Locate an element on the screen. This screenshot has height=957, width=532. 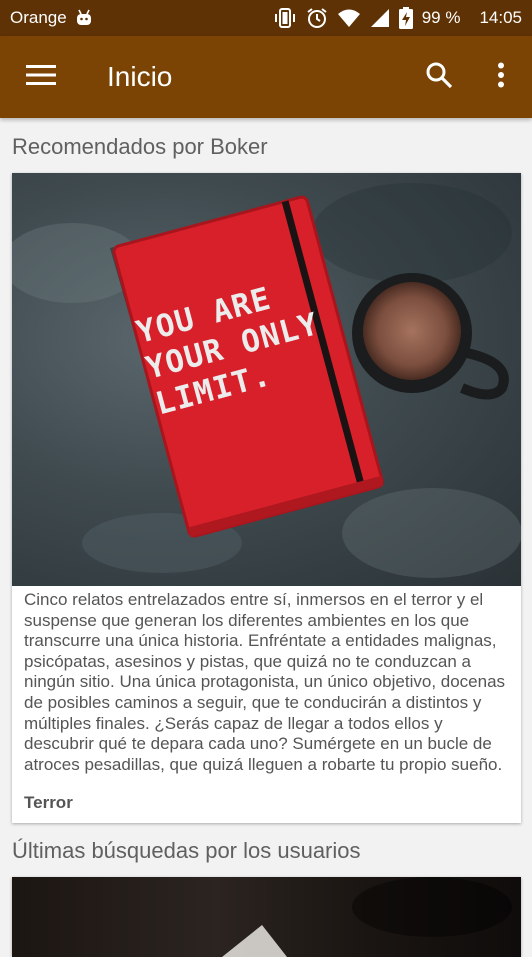
menu-button is located at coordinates (41, 77).